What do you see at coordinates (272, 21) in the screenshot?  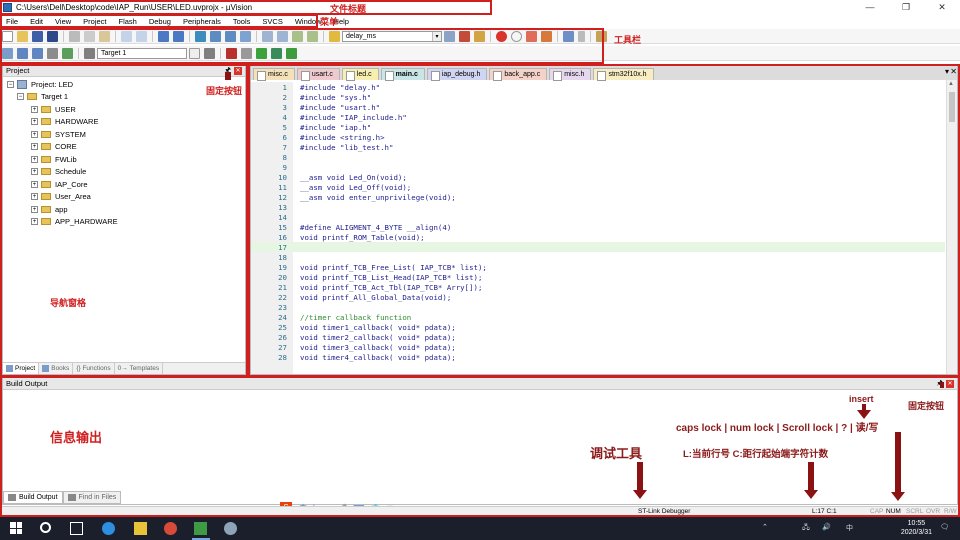 I see `menu-svcs: SVCS` at bounding box center [272, 21].